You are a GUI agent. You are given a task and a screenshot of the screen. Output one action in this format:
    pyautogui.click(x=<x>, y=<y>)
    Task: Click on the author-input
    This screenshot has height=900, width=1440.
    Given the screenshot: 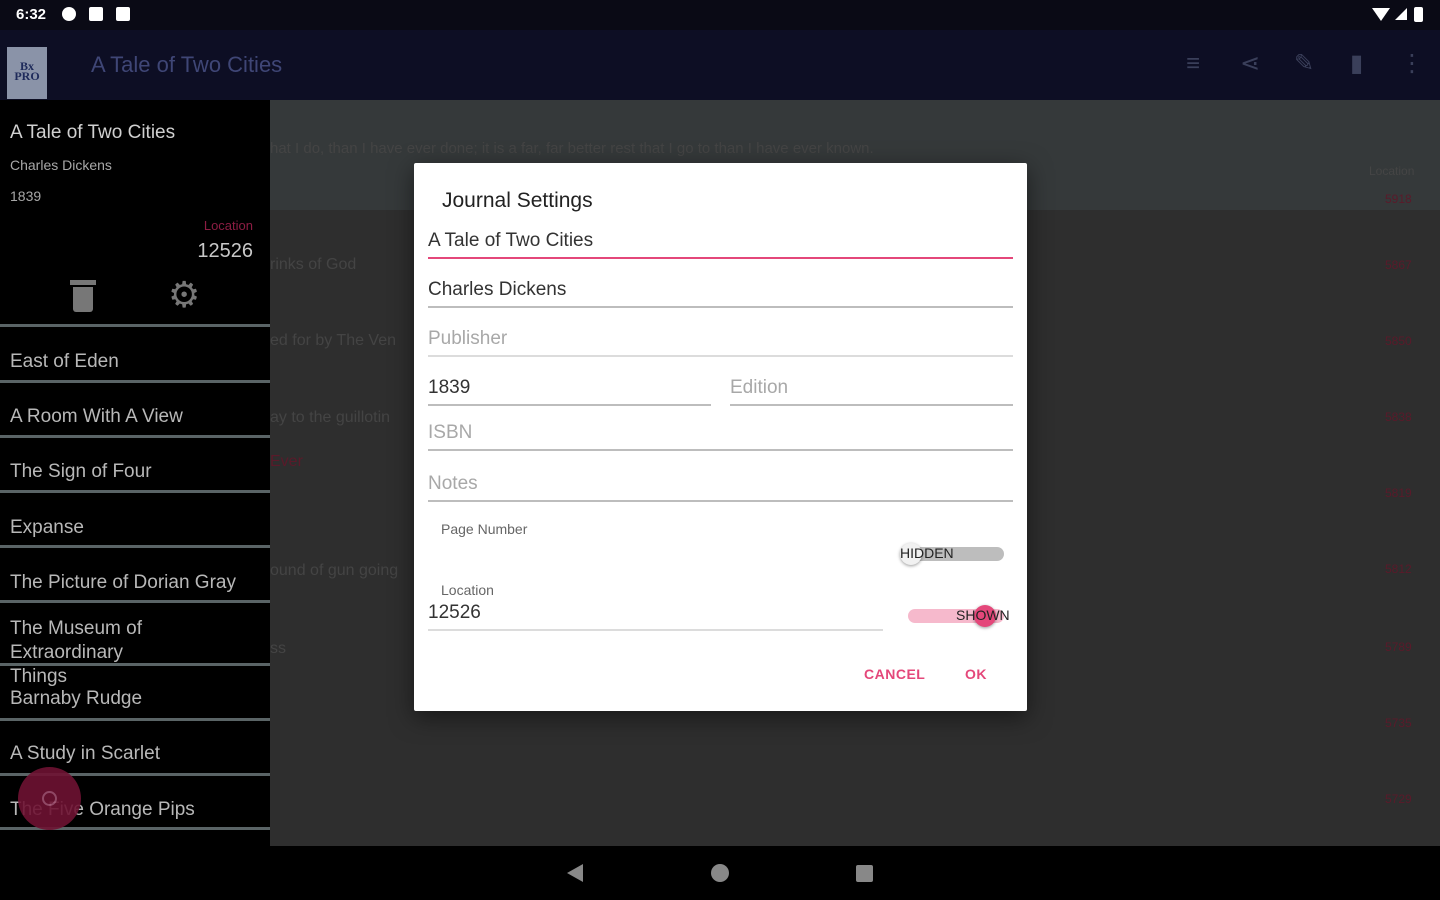 What is the action you would take?
    pyautogui.click(x=720, y=284)
    